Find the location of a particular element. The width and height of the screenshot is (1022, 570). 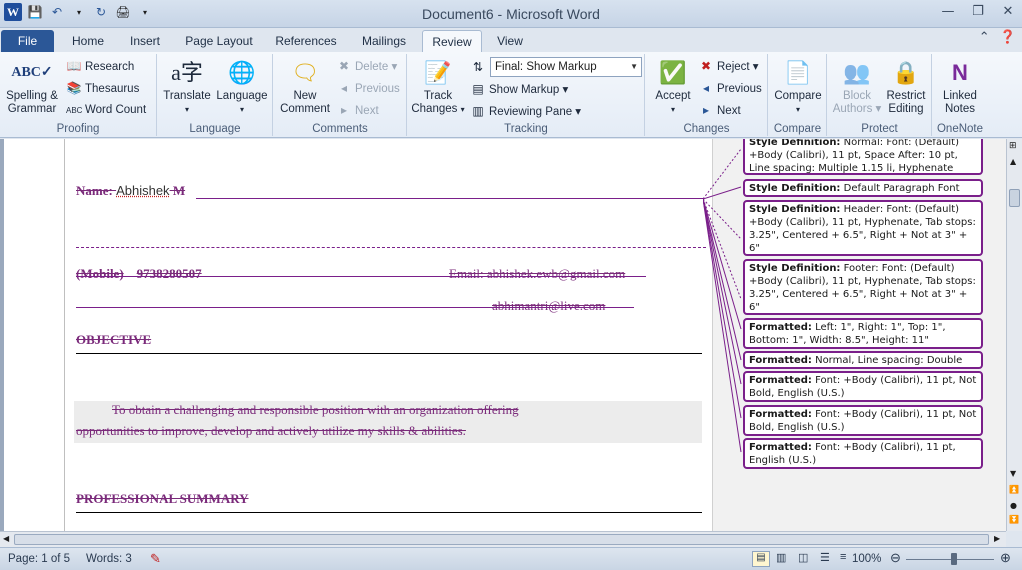

help-icon: ❓ is located at coordinates (1008, 37).